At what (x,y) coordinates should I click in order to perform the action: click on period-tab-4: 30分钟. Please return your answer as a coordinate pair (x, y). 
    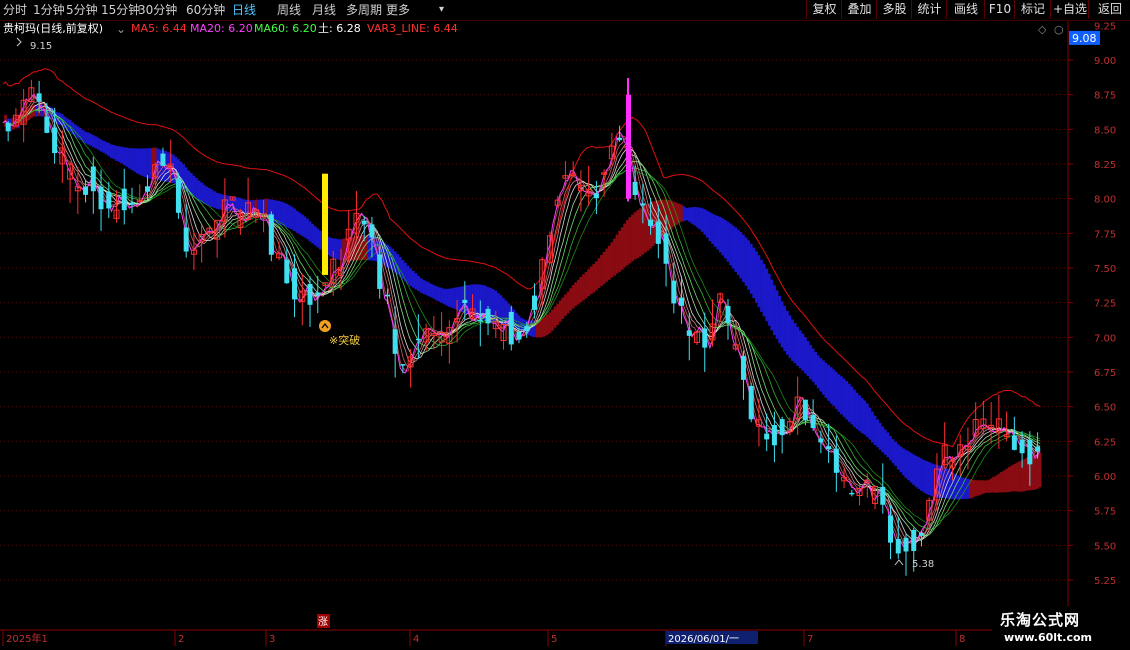
    Looking at the image, I should click on (157, 10).